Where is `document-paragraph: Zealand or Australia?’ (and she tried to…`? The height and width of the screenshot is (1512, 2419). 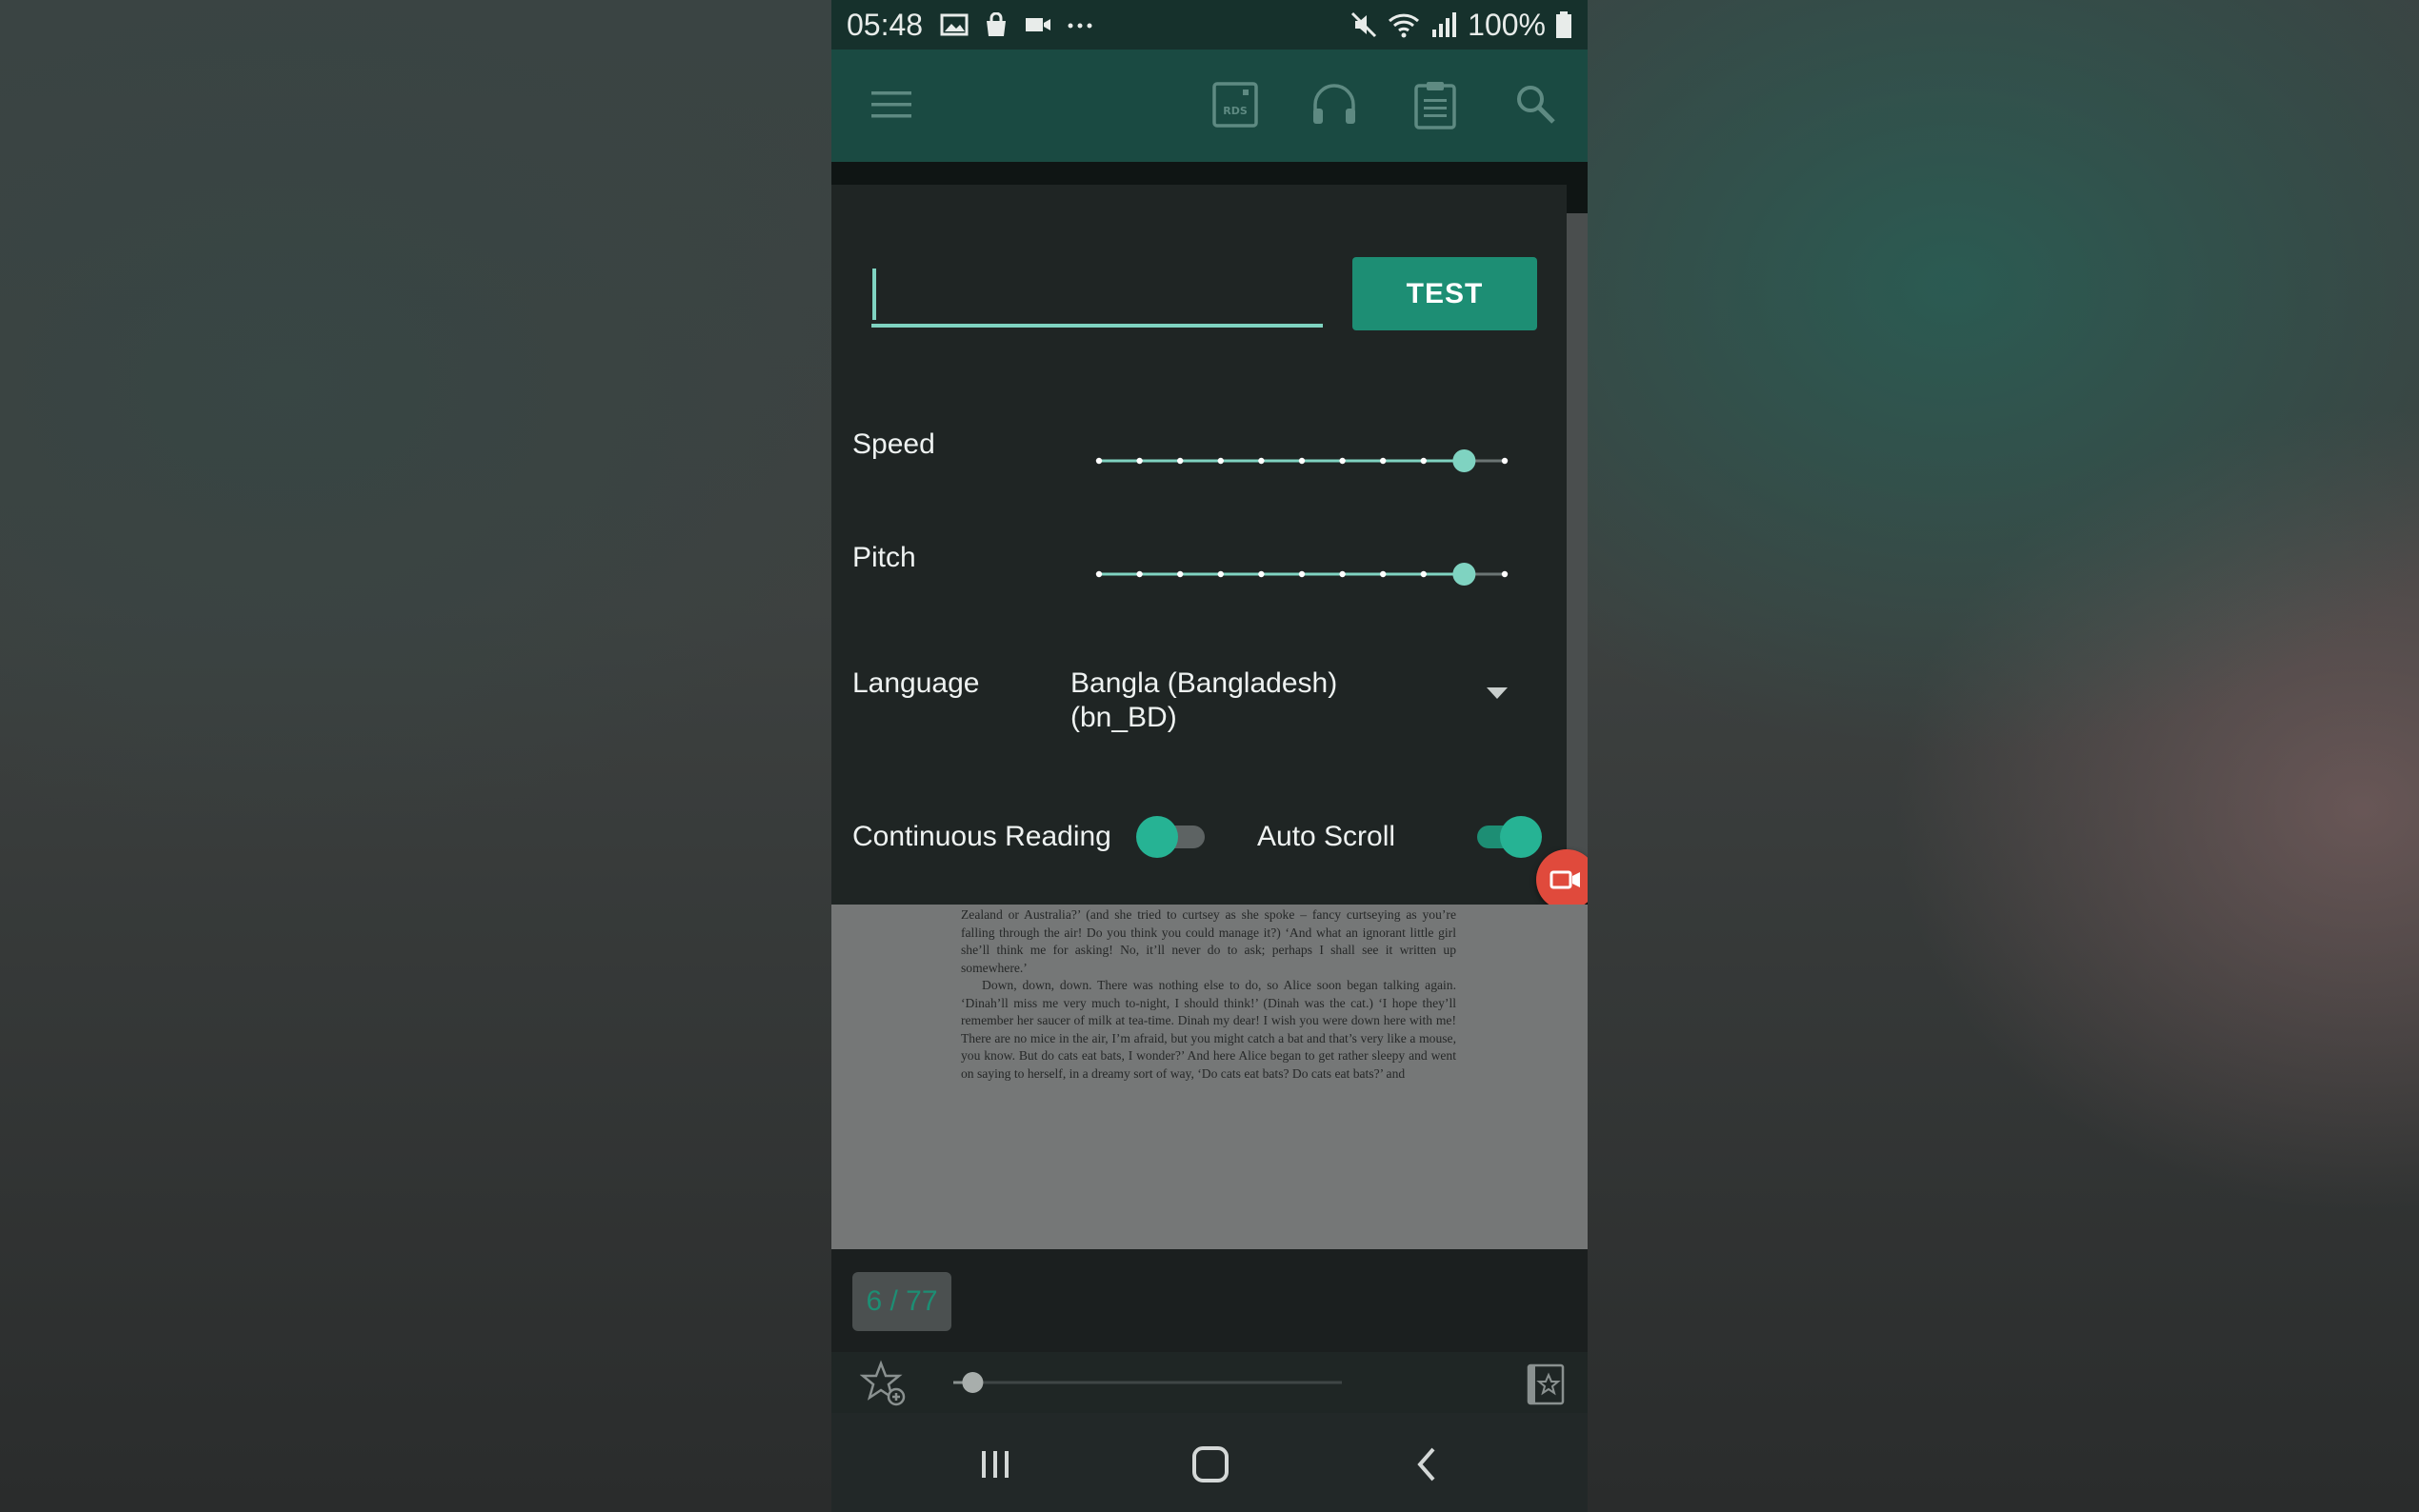
document-paragraph: Zealand or Australia?’ (and she tried to… is located at coordinates (1208, 941).